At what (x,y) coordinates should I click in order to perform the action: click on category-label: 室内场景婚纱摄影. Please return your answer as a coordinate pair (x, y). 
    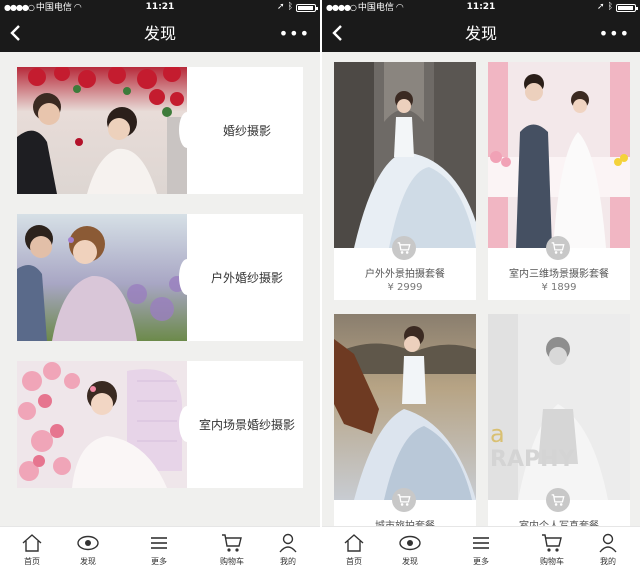
    Looking at the image, I should click on (246, 424).